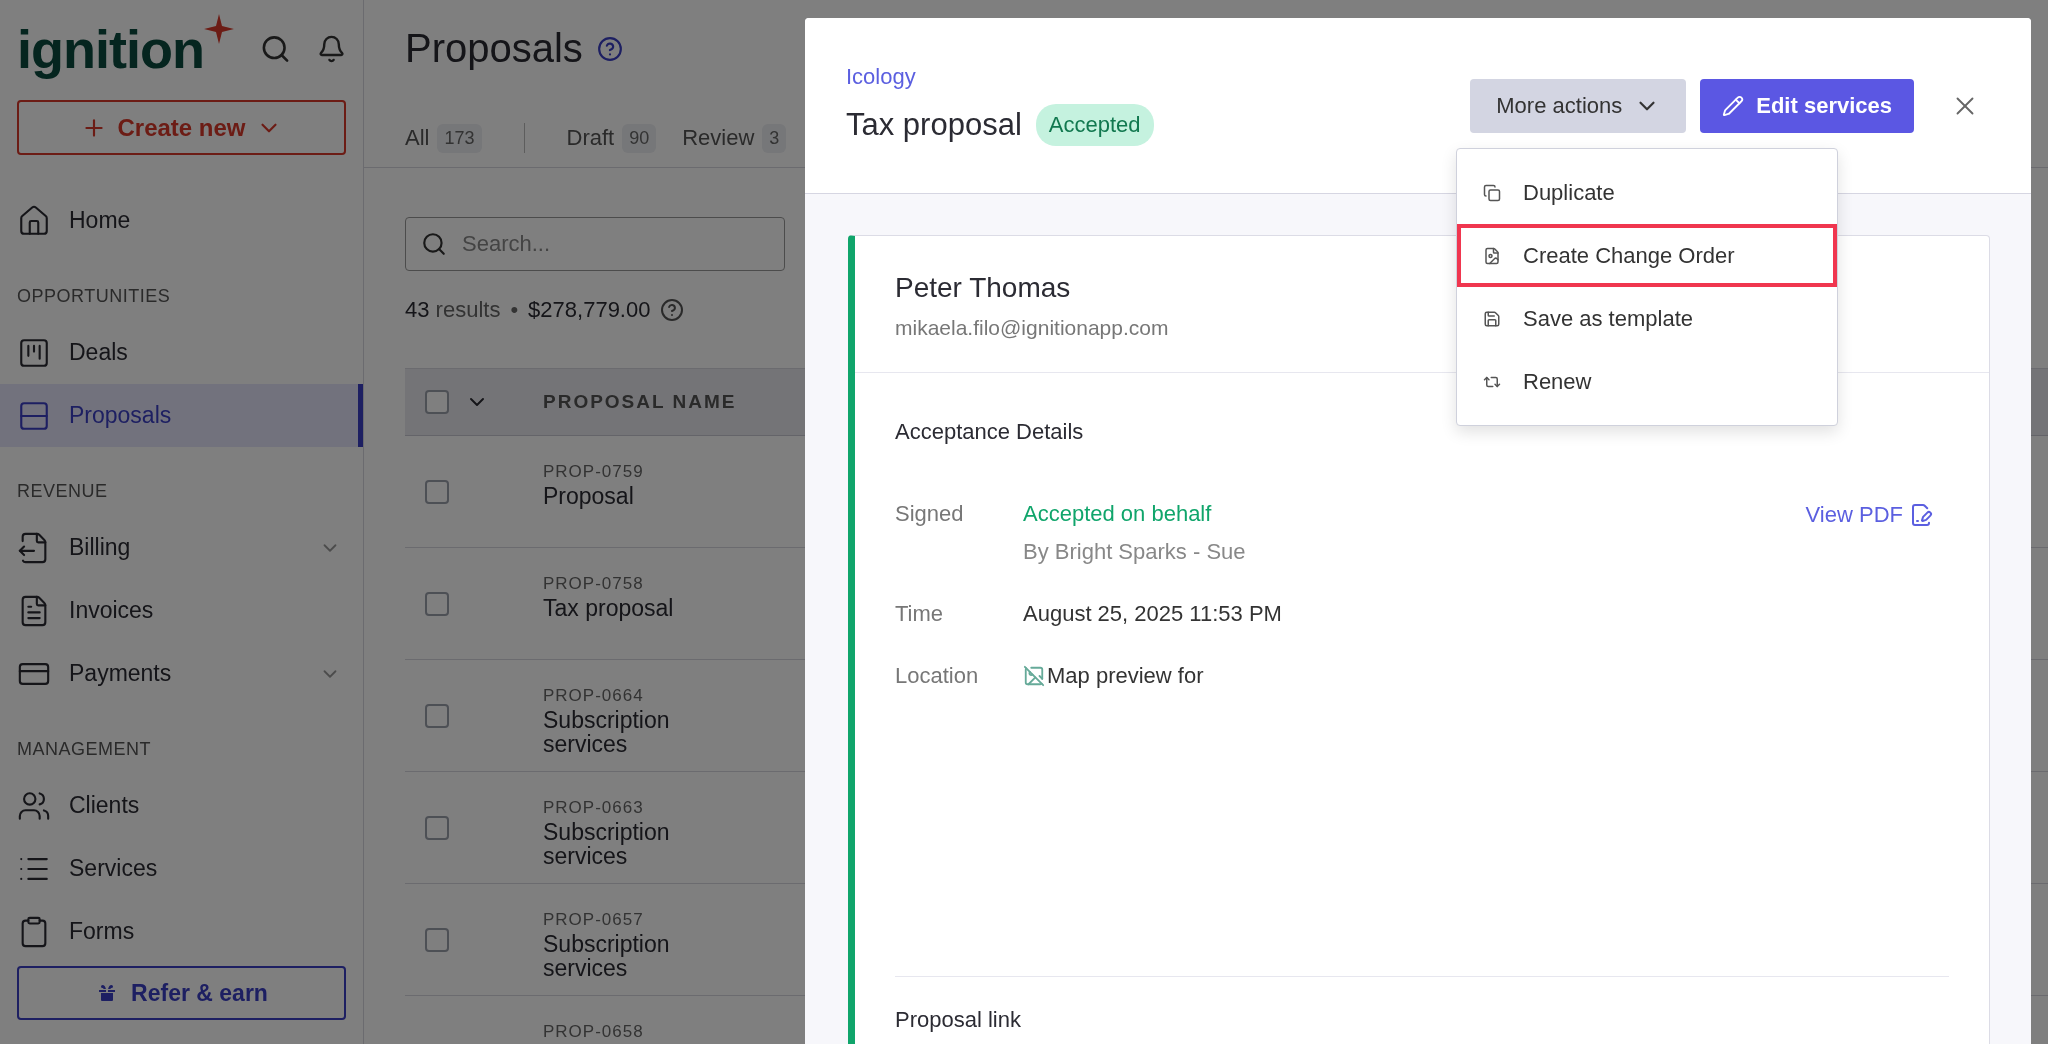 This screenshot has width=2048, height=1044. Describe the element at coordinates (594, 584) in the screenshot. I see `proposal-id: PROP-0758` at that location.